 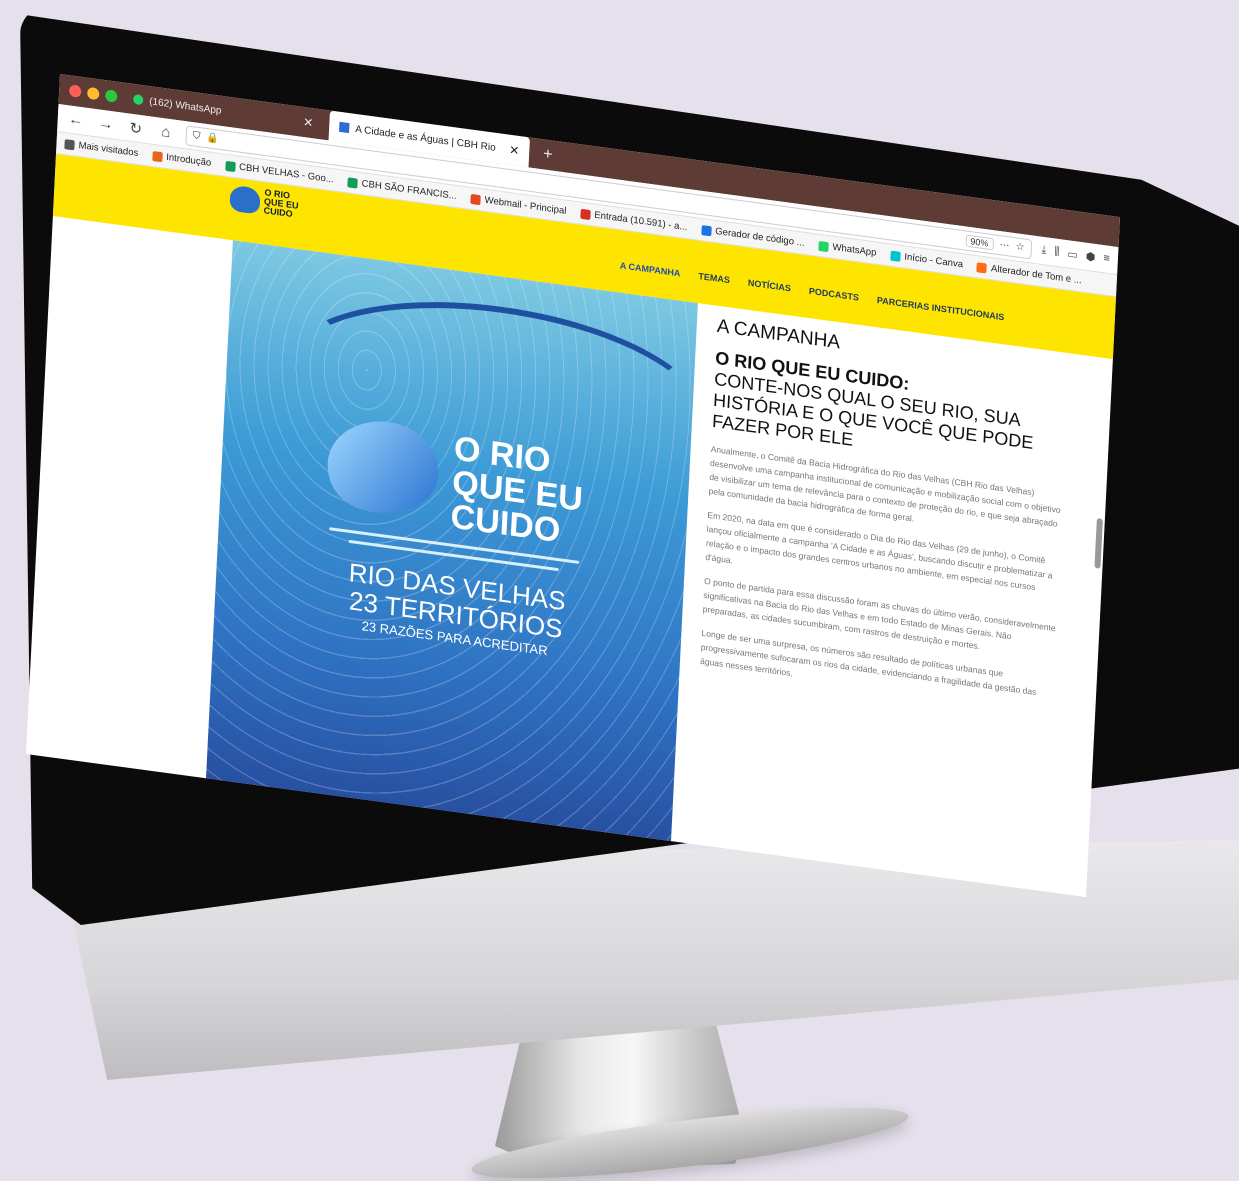 What do you see at coordinates (941, 308) in the screenshot?
I see `nav-parcerias: PARCERIAS INSTITUCIONAIS` at bounding box center [941, 308].